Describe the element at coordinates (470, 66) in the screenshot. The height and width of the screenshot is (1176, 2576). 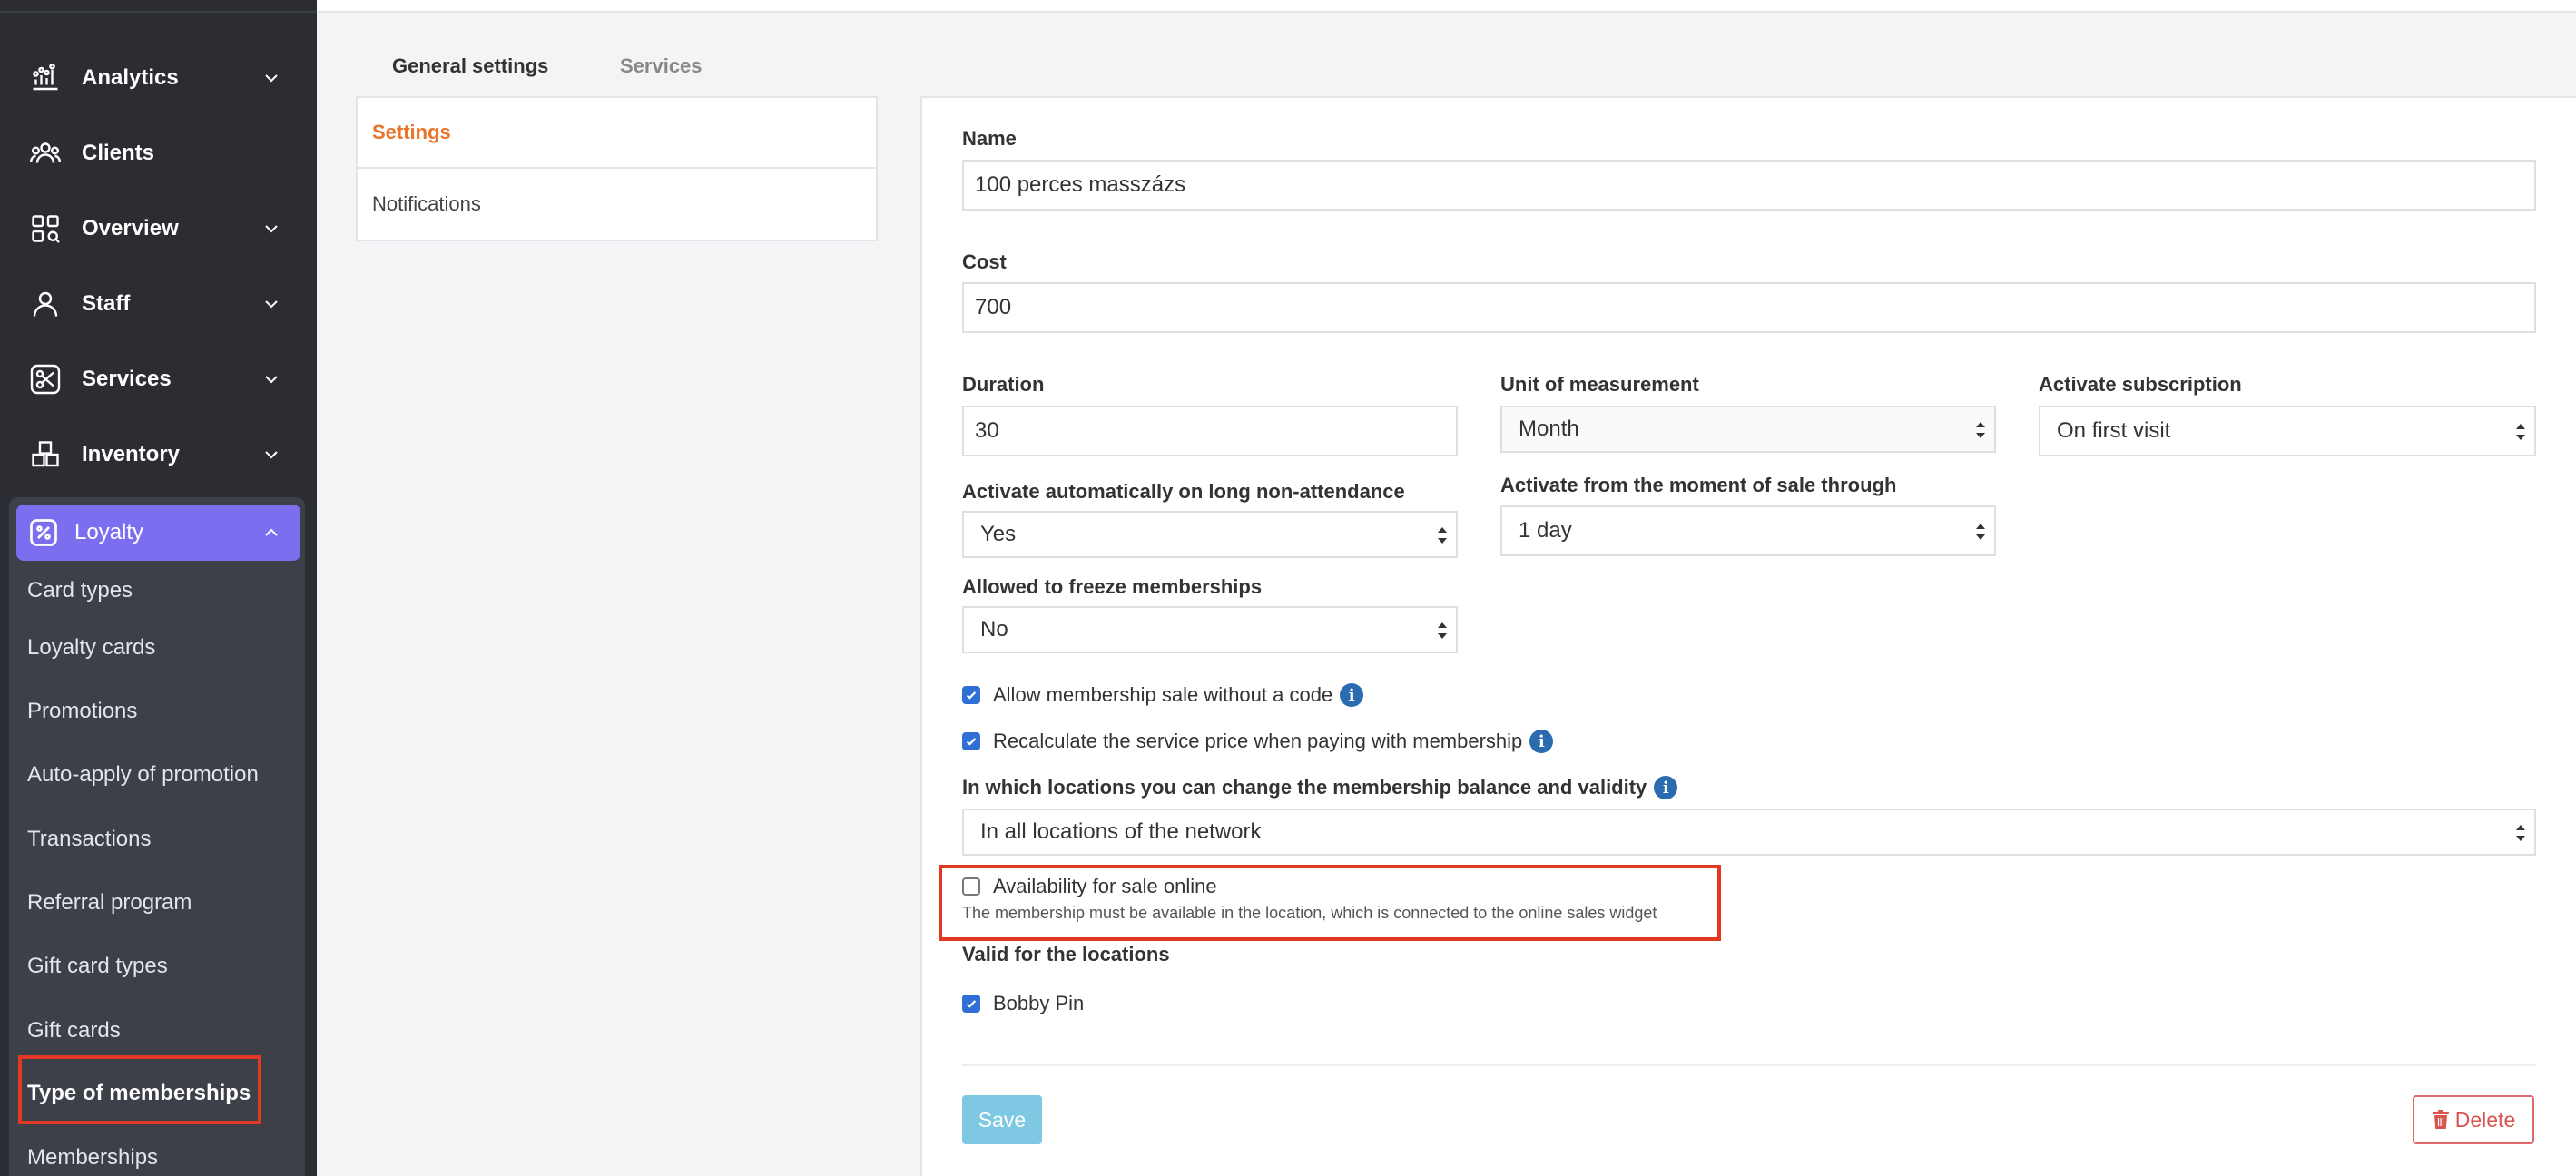
I see `tab-general-settings: General settings` at that location.